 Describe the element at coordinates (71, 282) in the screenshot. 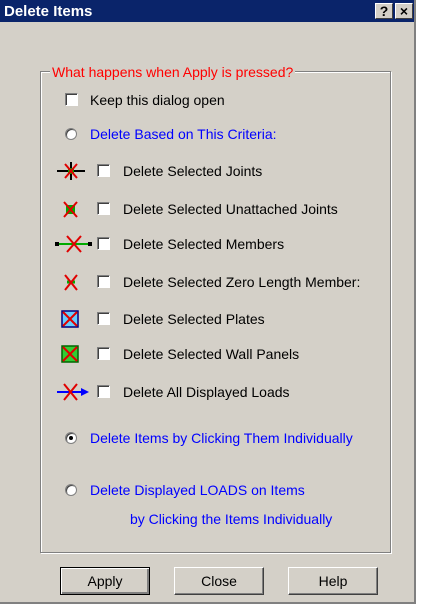

I see `delete-zero-length-icon` at that location.